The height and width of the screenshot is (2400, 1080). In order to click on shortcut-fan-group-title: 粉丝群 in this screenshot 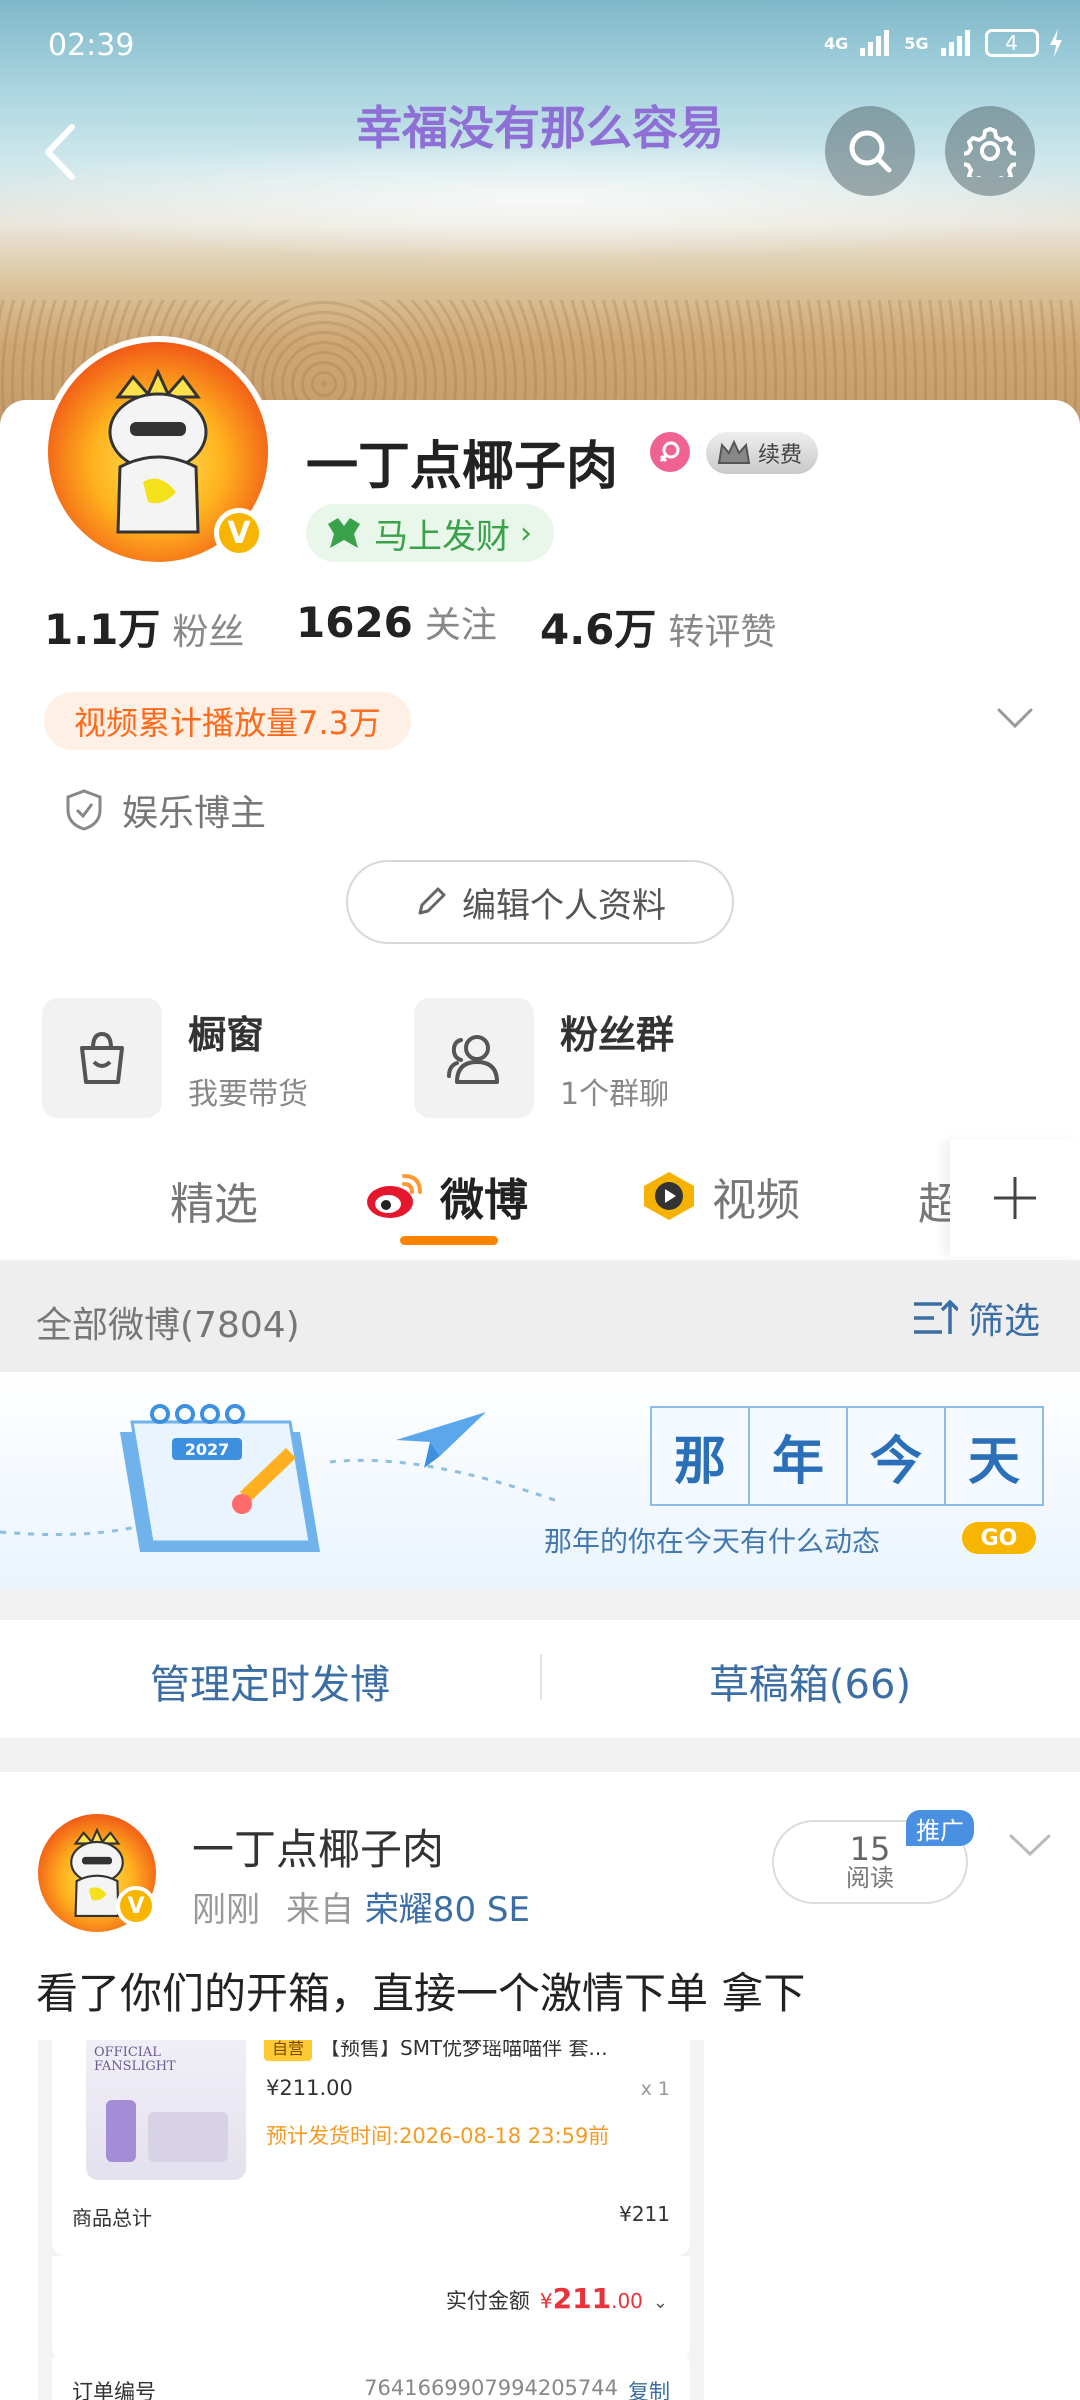, I will do `click(617, 1034)`.